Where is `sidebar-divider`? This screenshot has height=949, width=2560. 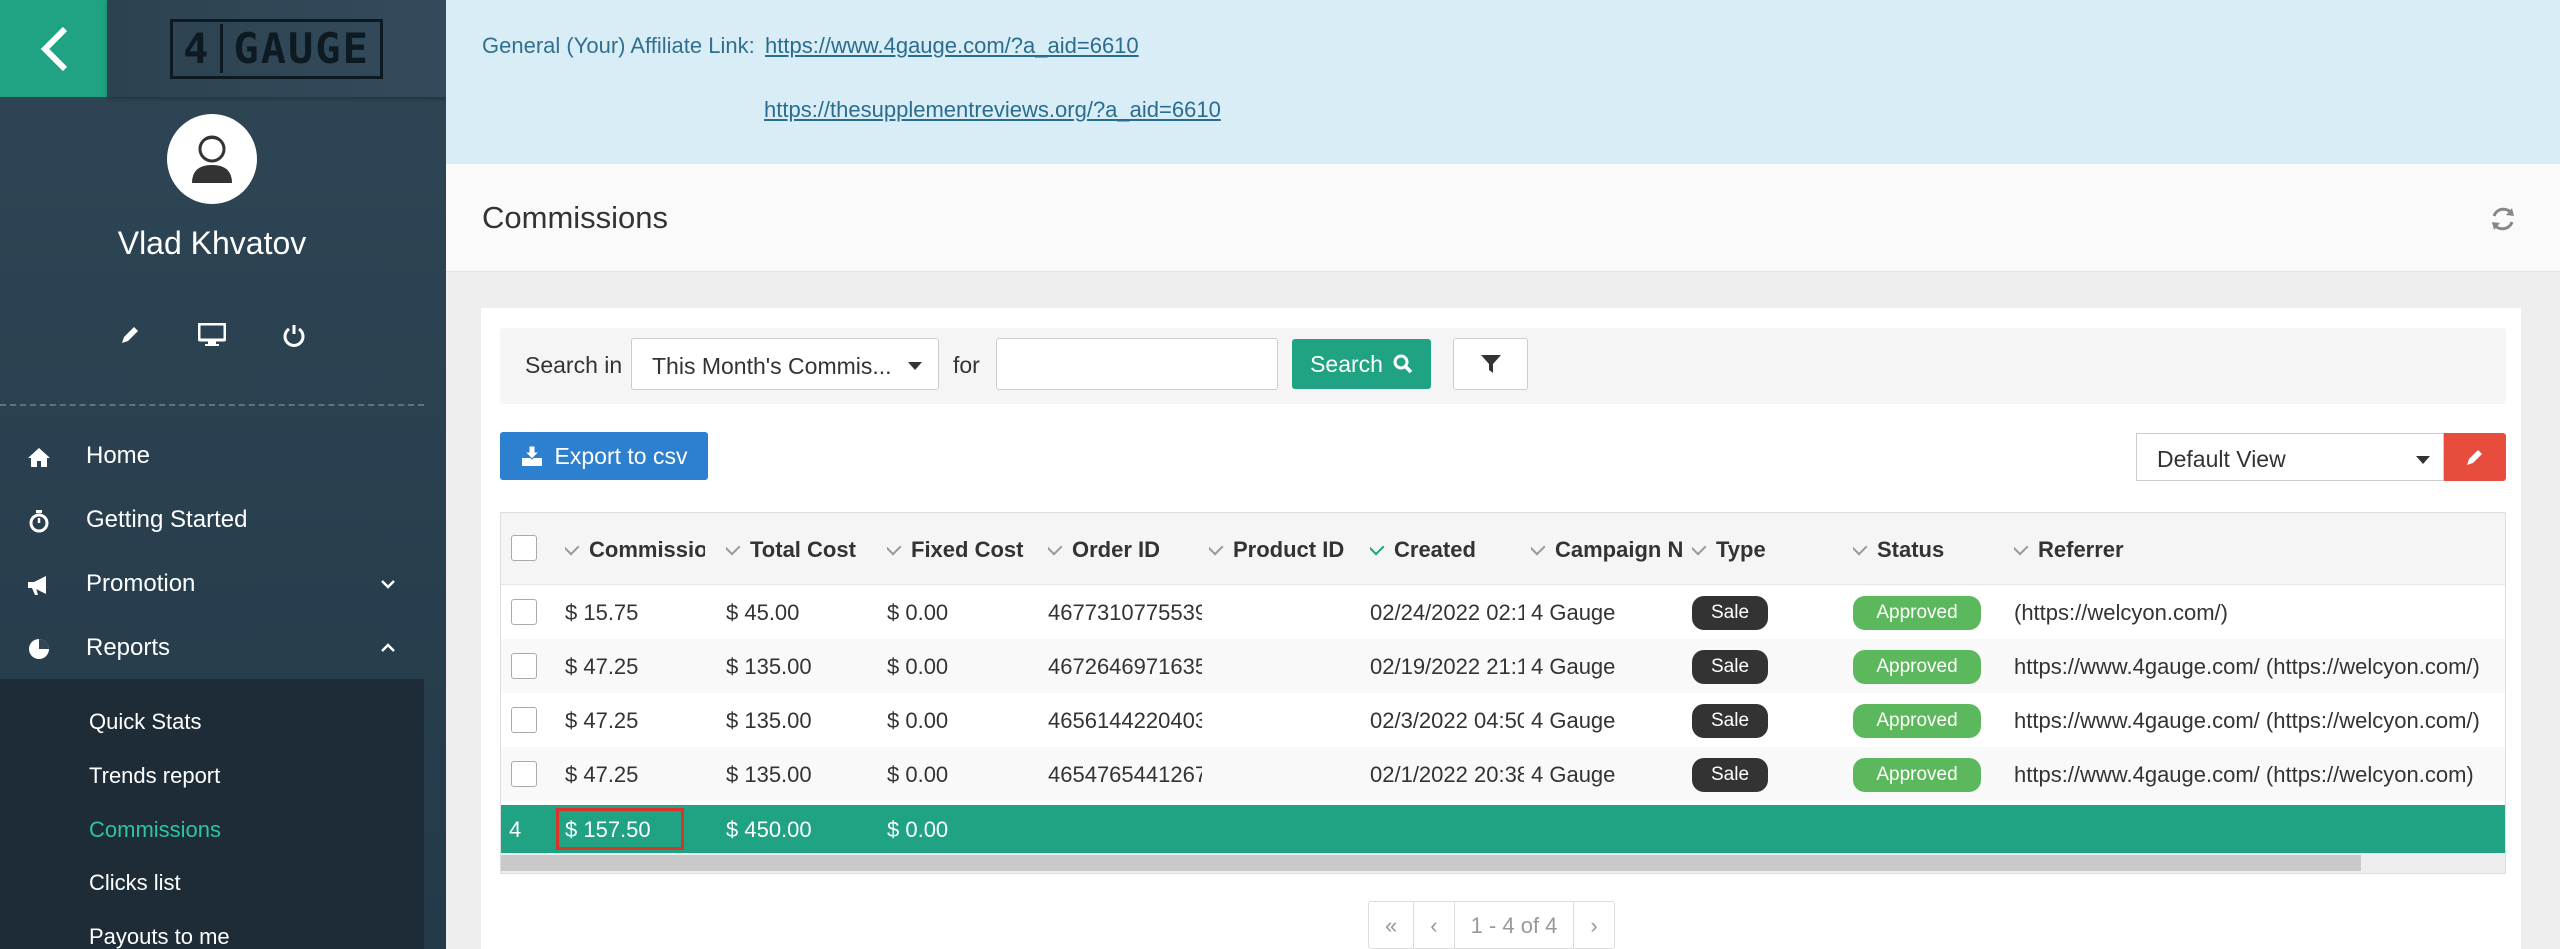 sidebar-divider is located at coordinates (212, 405).